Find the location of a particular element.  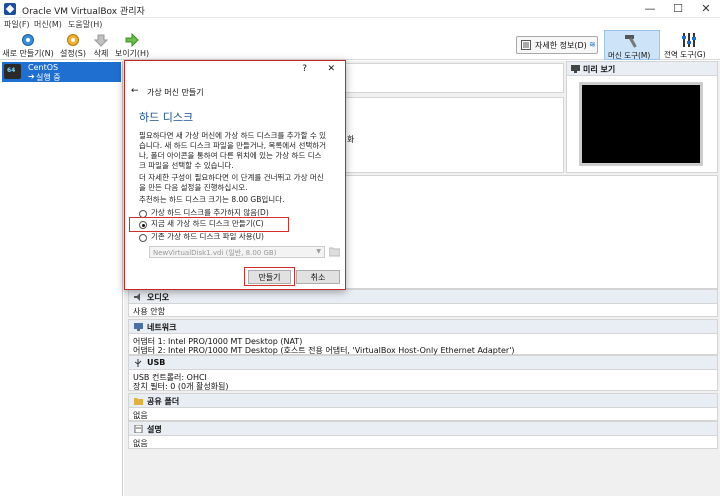

running-arrow-icon: ➔ is located at coordinates (31, 76).